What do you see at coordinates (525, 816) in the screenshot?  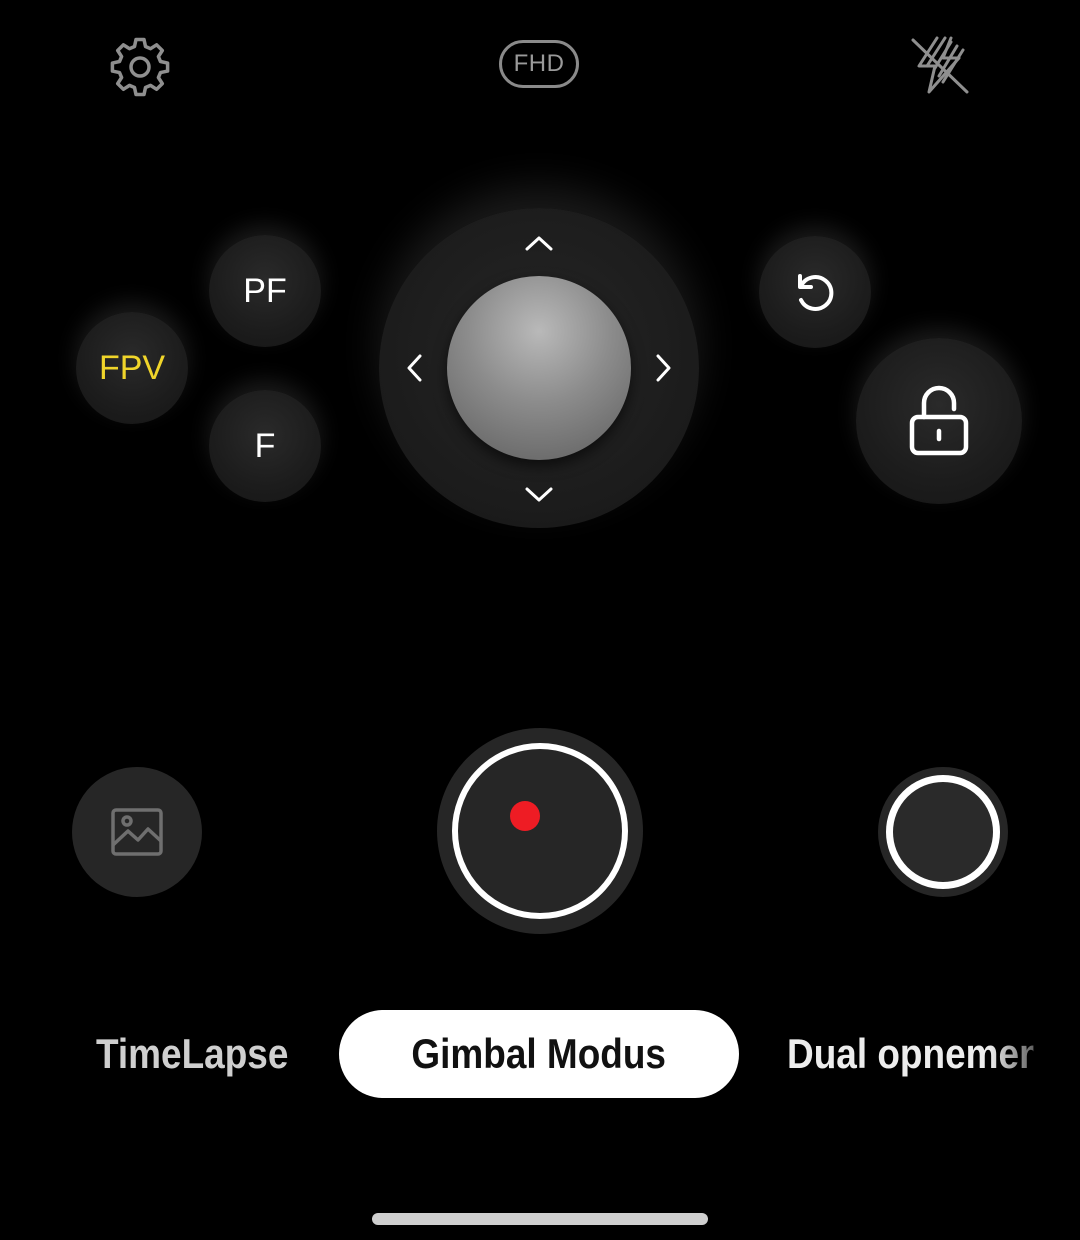 I see `record-dot` at bounding box center [525, 816].